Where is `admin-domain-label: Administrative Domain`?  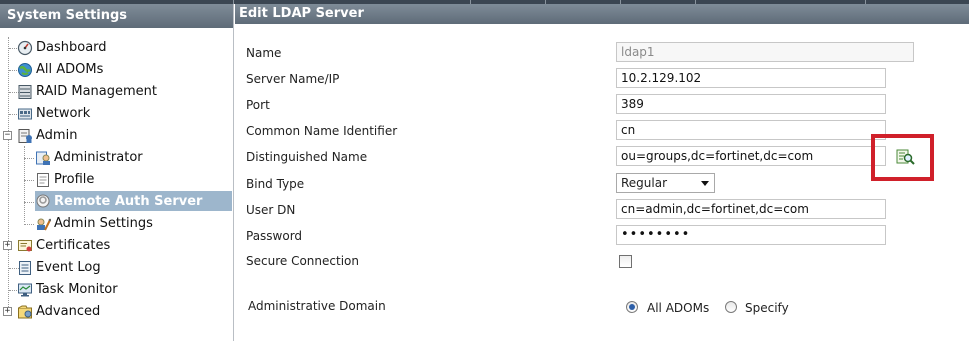 admin-domain-label: Administrative Domain is located at coordinates (317, 306).